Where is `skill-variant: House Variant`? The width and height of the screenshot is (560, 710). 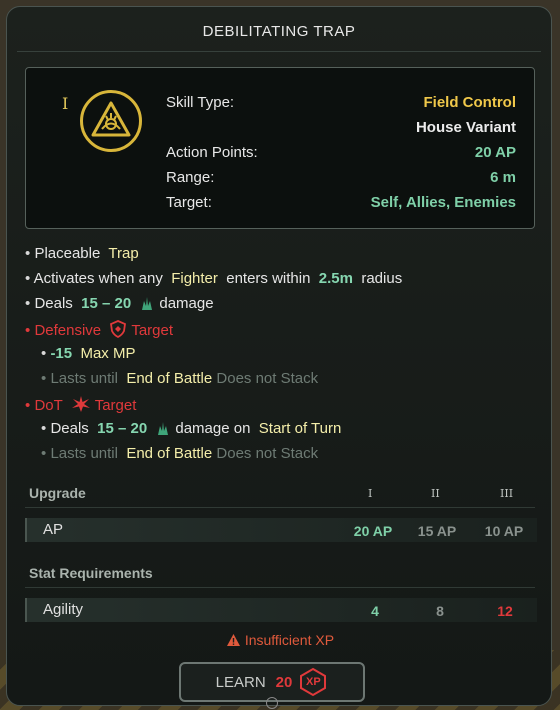
skill-variant: House Variant is located at coordinates (465, 127).